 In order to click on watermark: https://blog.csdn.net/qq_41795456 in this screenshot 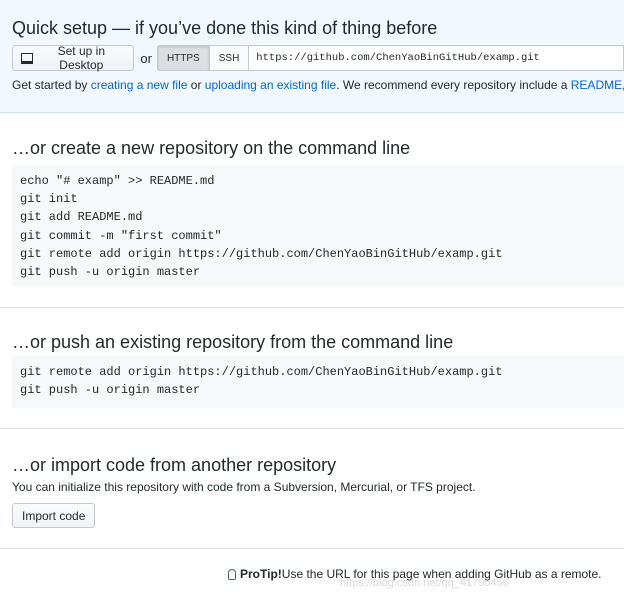, I will do `click(424, 583)`.